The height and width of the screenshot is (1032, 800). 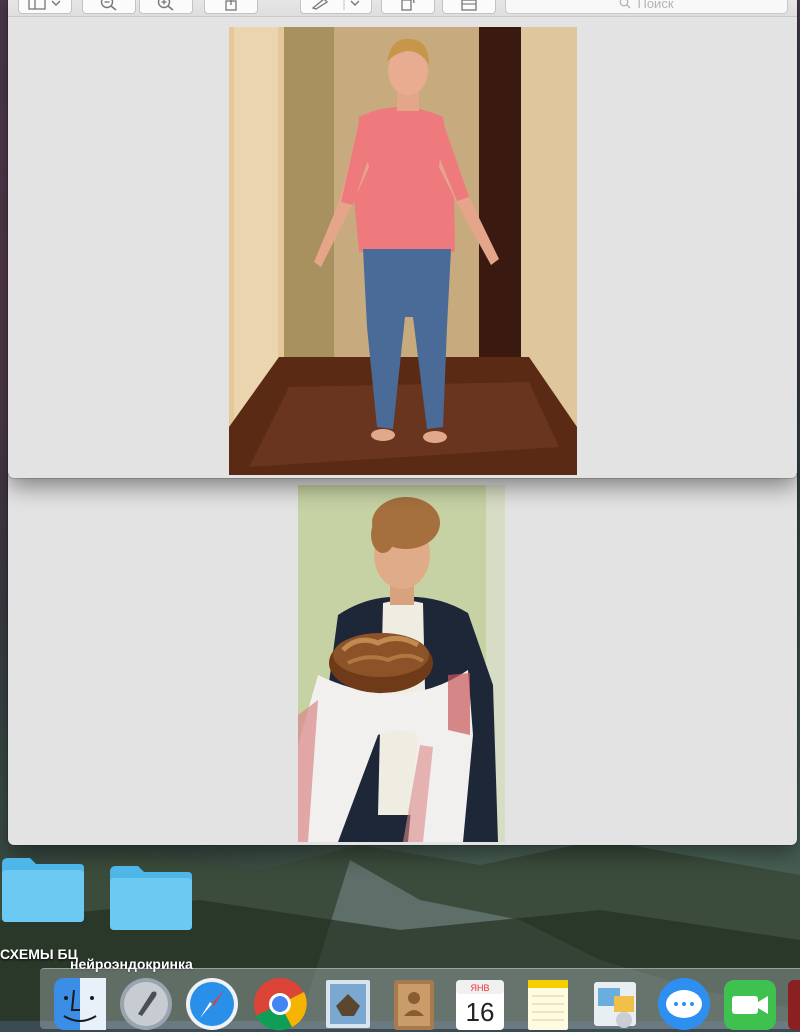 I want to click on rotate-icon, so click(x=408, y=5).